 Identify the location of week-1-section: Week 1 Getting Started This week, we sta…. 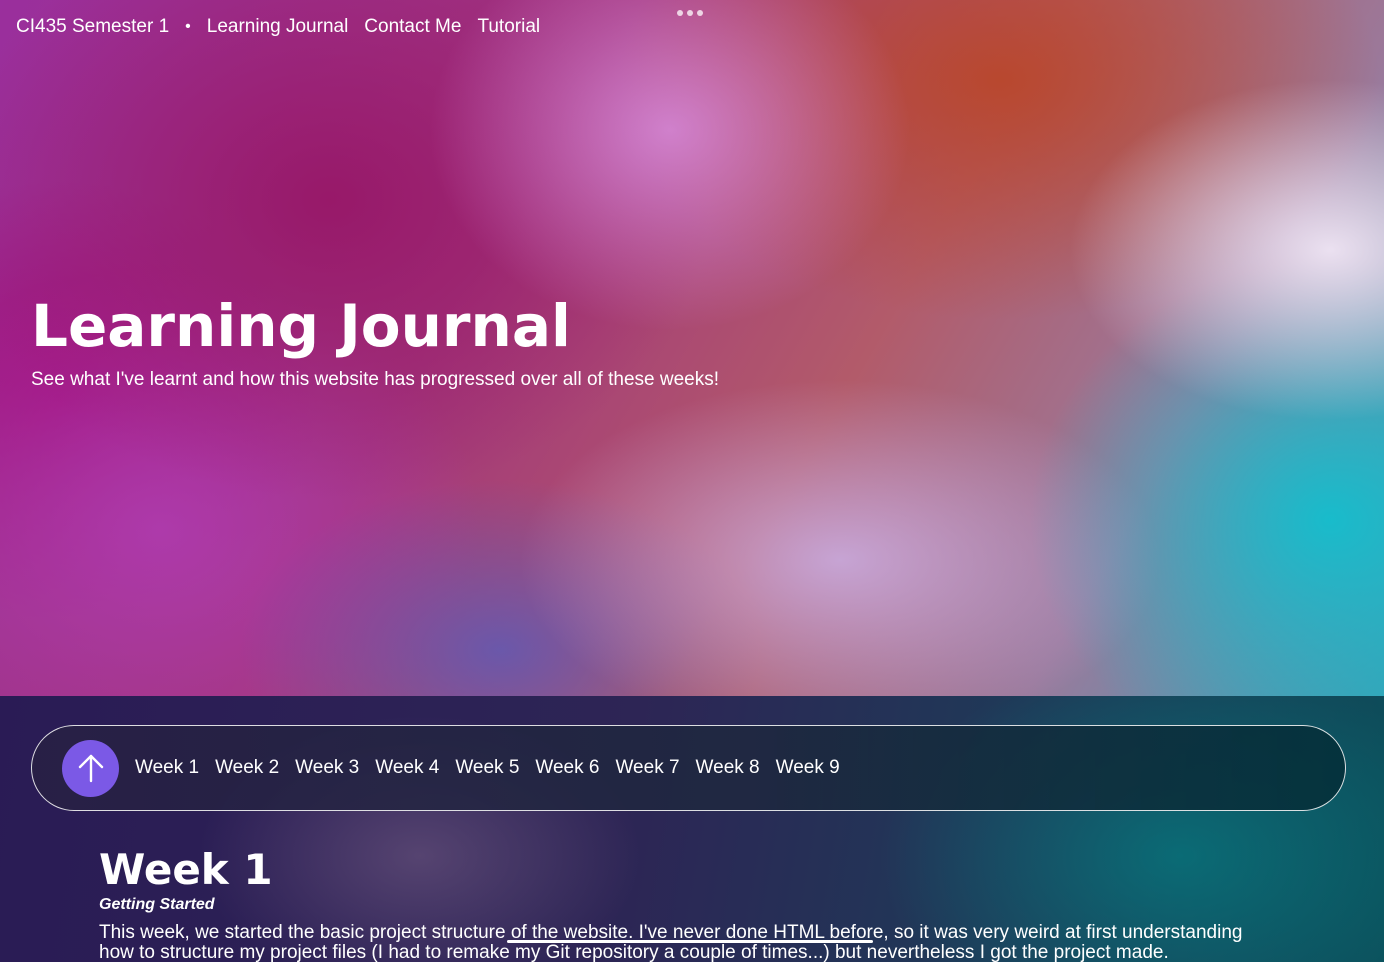
(714, 903).